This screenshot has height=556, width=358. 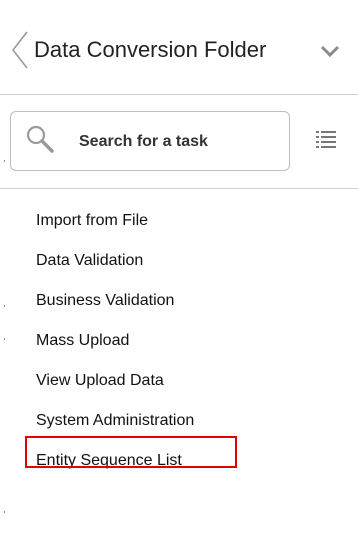 I want to click on highlight-box, so click(x=131, y=452).